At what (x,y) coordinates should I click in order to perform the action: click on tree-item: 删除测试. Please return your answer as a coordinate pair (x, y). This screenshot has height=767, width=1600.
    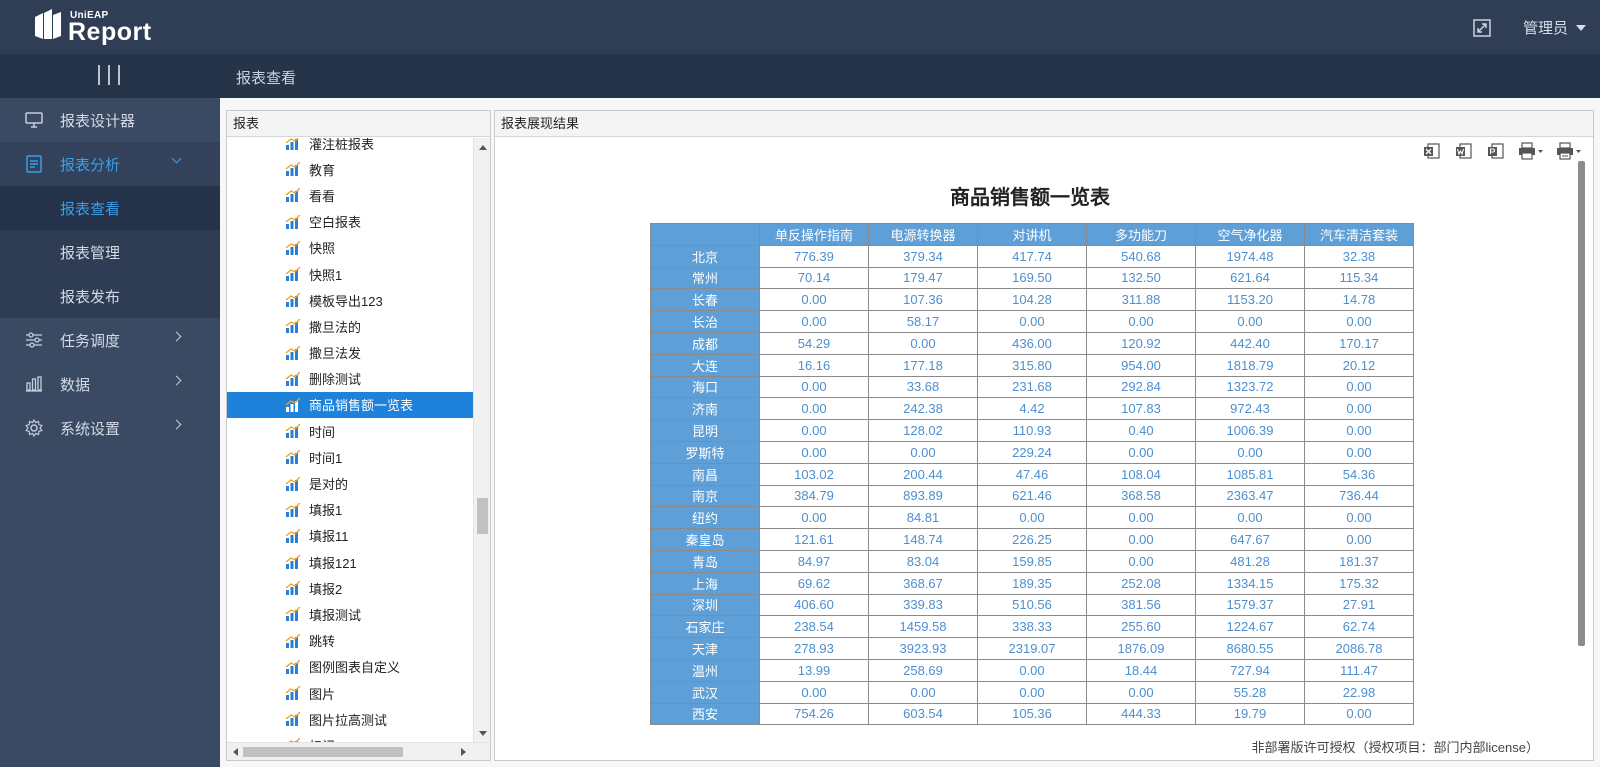
    Looking at the image, I should click on (350, 379).